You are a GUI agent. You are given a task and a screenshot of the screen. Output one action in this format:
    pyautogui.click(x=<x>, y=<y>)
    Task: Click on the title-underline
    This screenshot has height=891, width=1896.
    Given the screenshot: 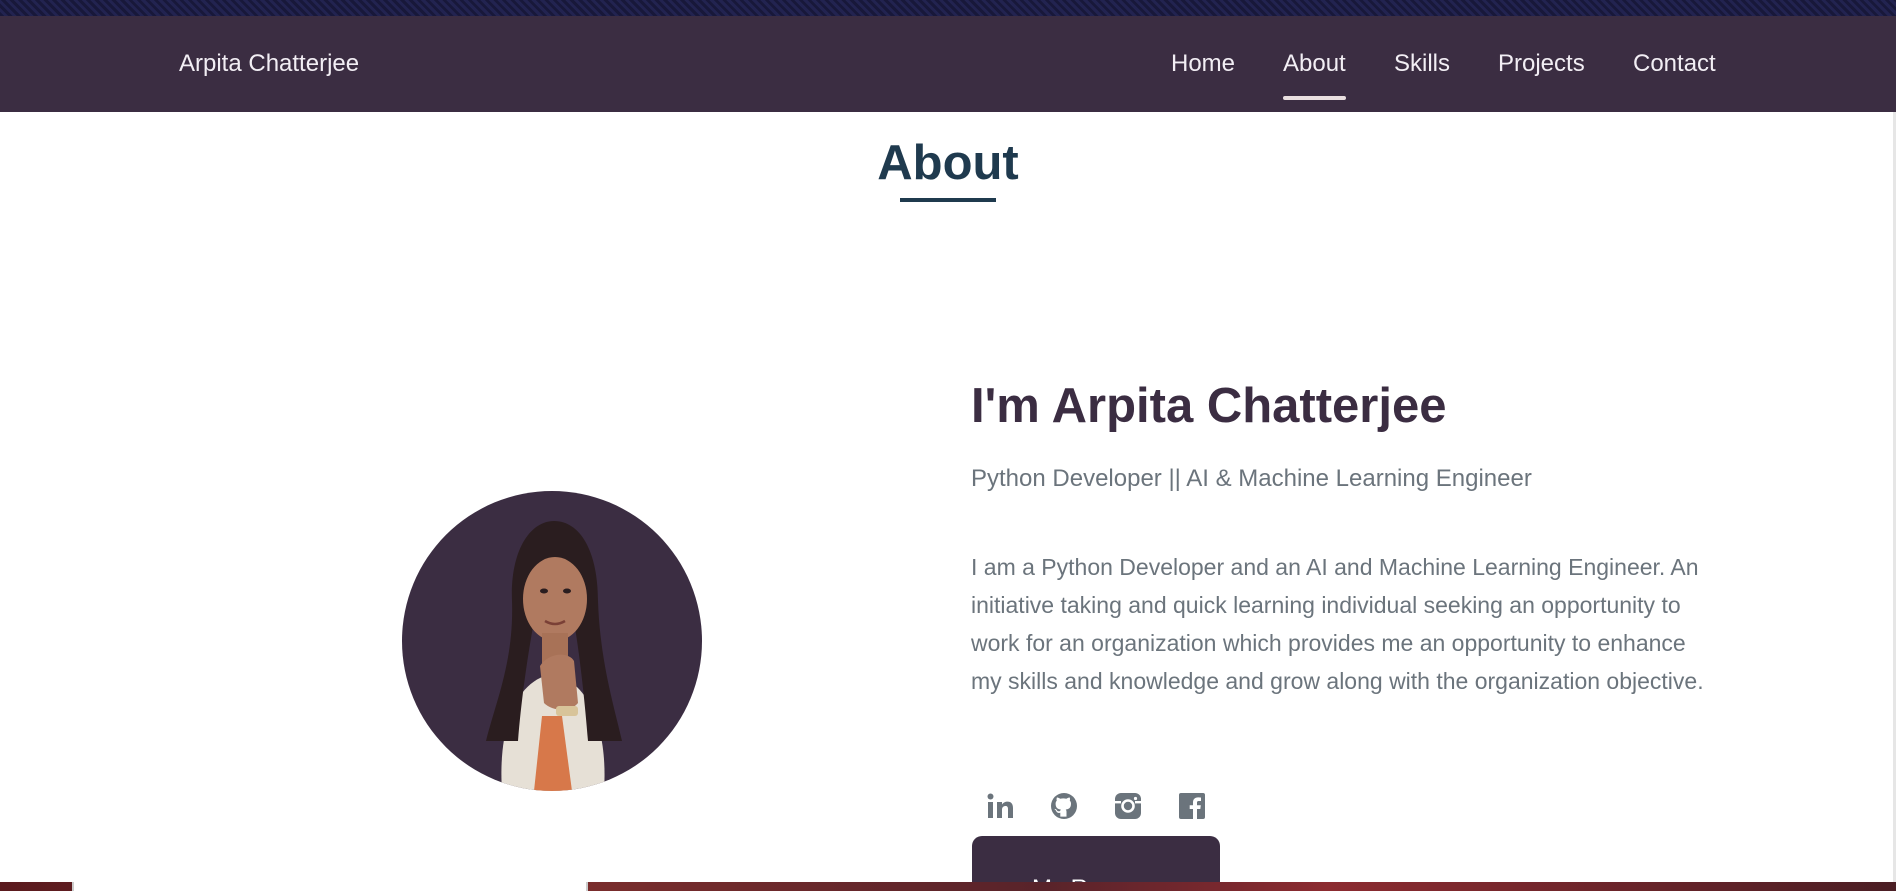 What is the action you would take?
    pyautogui.click(x=948, y=200)
    